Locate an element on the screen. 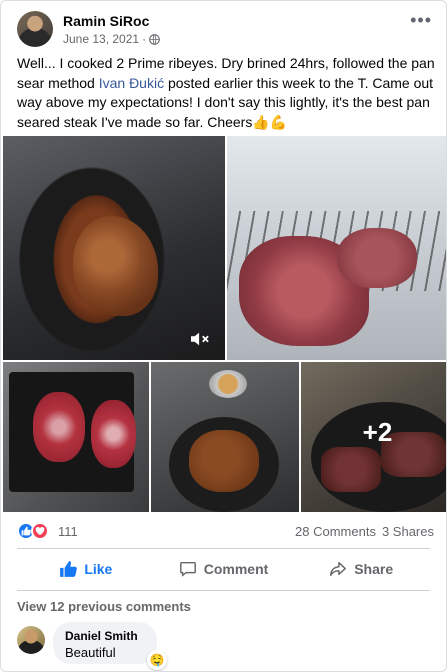 The image size is (447, 672). more-photos-overlay: +2 is located at coordinates (373, 437).